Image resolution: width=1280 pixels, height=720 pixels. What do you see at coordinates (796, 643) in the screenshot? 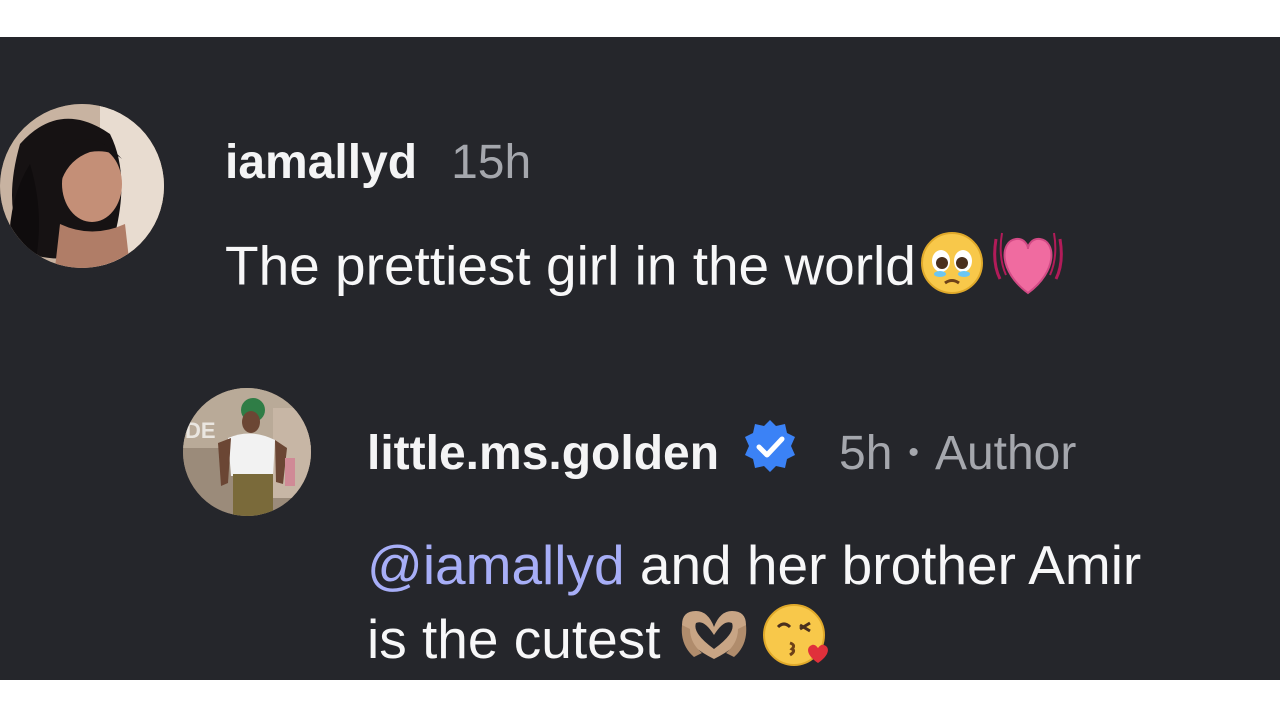
I see `kissing-heart-emoji` at bounding box center [796, 643].